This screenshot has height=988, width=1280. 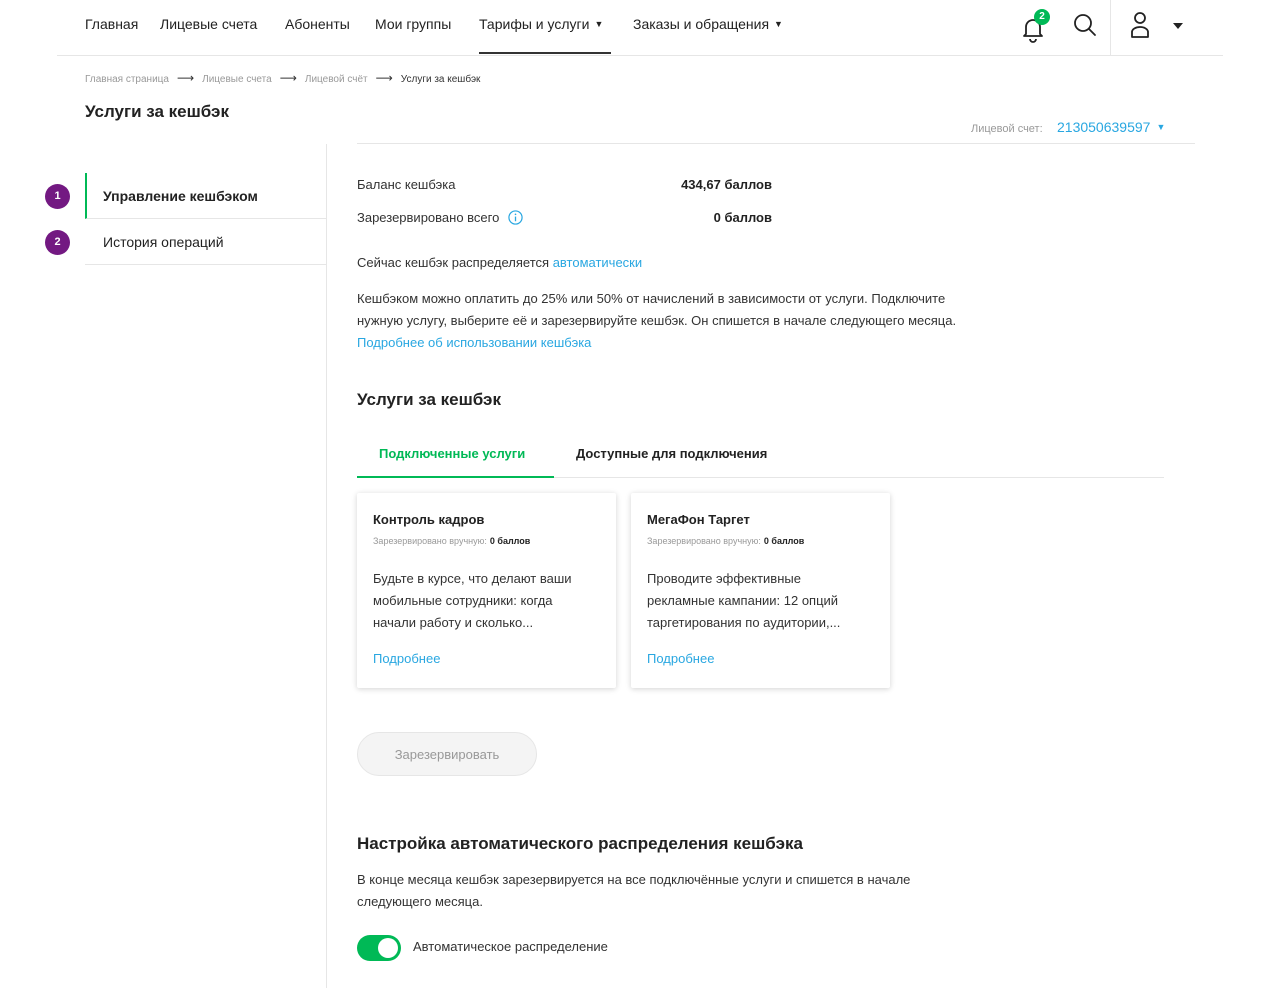 What do you see at coordinates (111, 24) in the screenshot?
I see `nav-item-home: Главная` at bounding box center [111, 24].